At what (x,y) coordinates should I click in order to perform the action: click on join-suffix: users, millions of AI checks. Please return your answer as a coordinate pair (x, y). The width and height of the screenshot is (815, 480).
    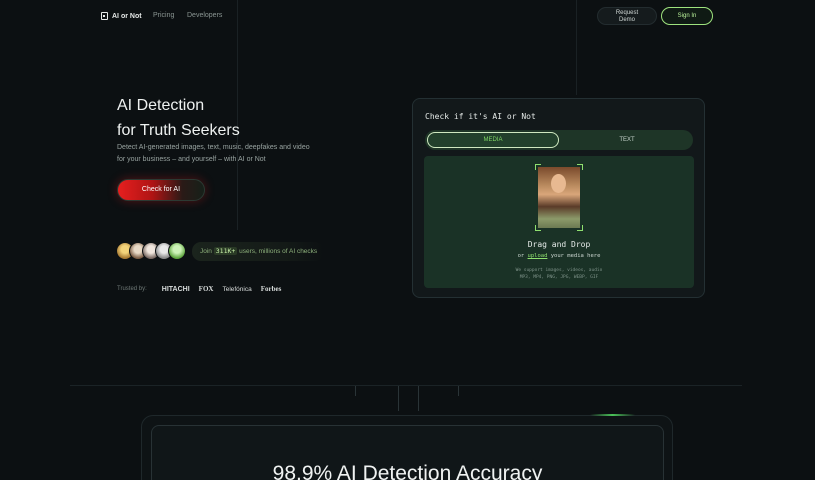
    Looking at the image, I should click on (278, 251).